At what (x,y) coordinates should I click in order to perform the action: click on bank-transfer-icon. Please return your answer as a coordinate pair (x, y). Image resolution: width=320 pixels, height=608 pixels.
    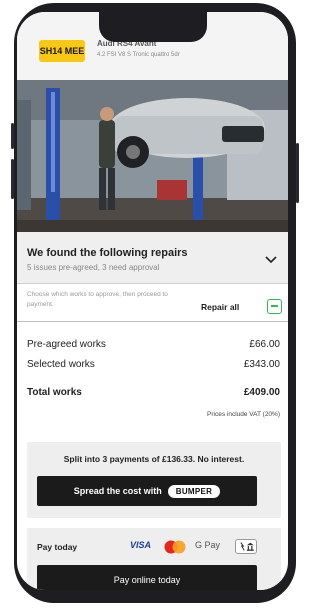
    Looking at the image, I should click on (246, 546).